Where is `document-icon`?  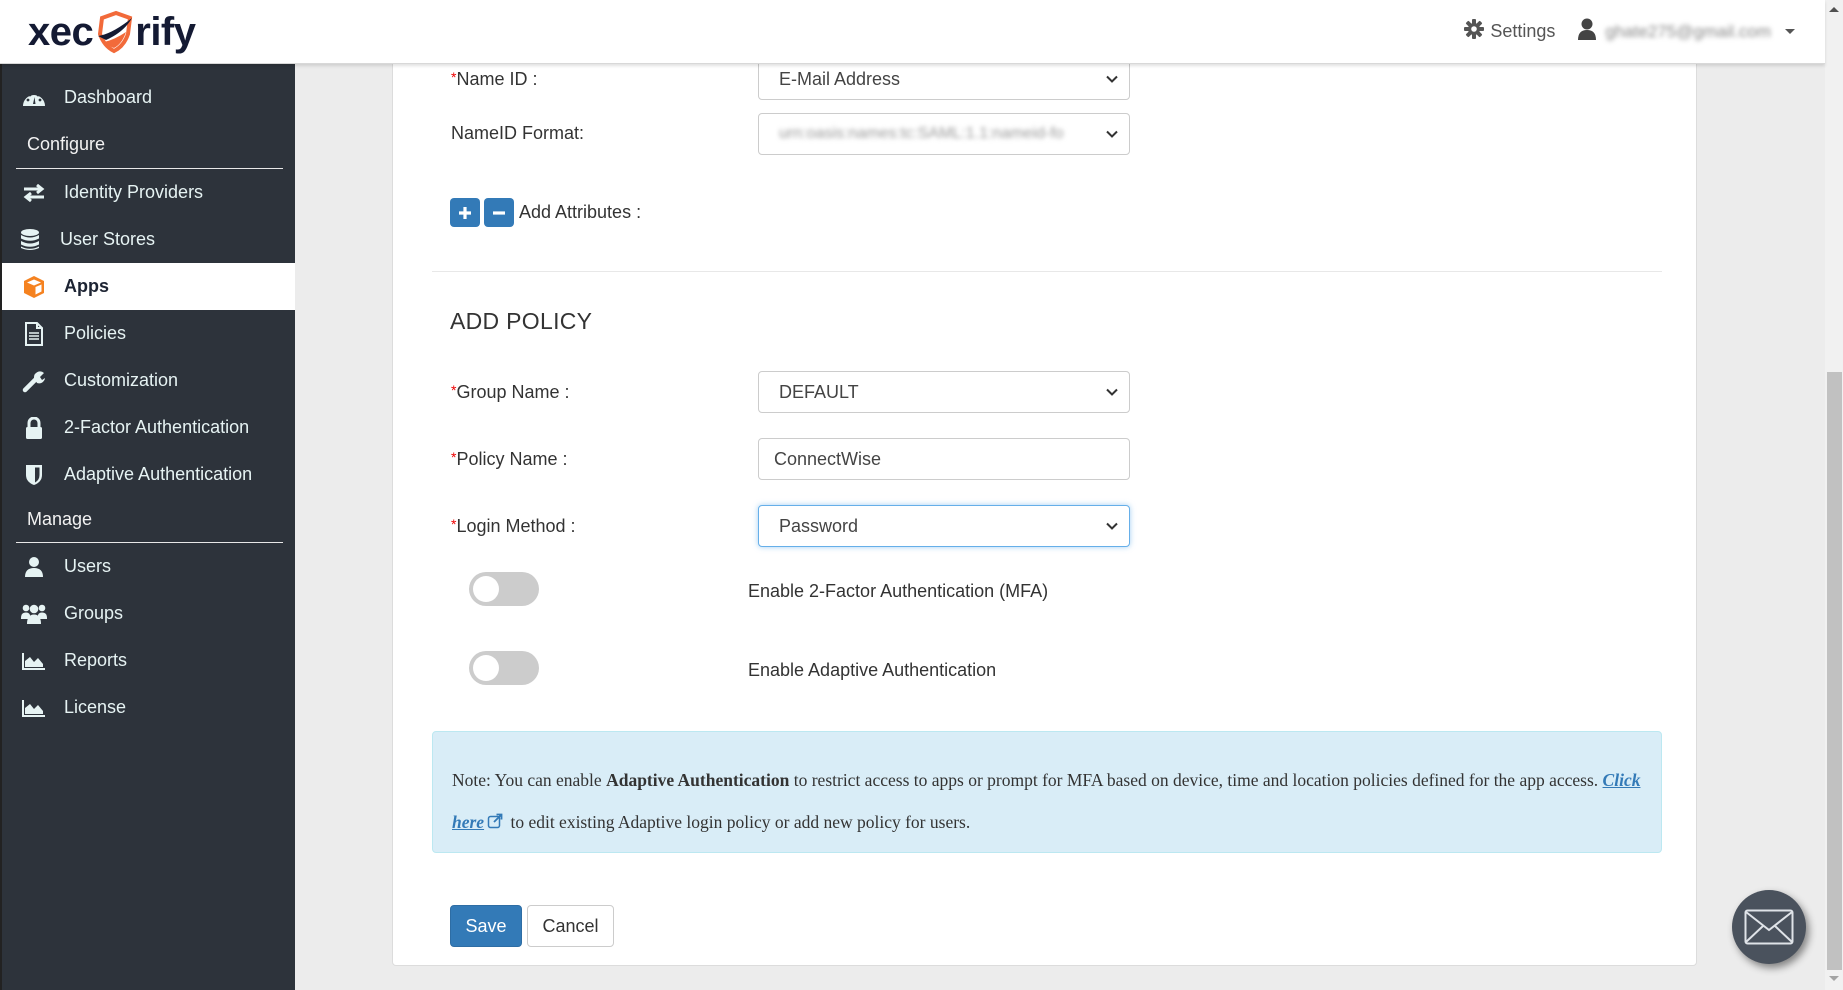 document-icon is located at coordinates (34, 333).